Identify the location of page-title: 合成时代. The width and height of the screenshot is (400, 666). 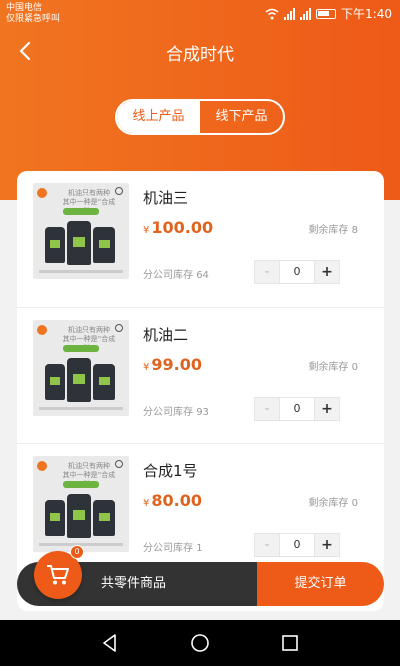
(200, 55).